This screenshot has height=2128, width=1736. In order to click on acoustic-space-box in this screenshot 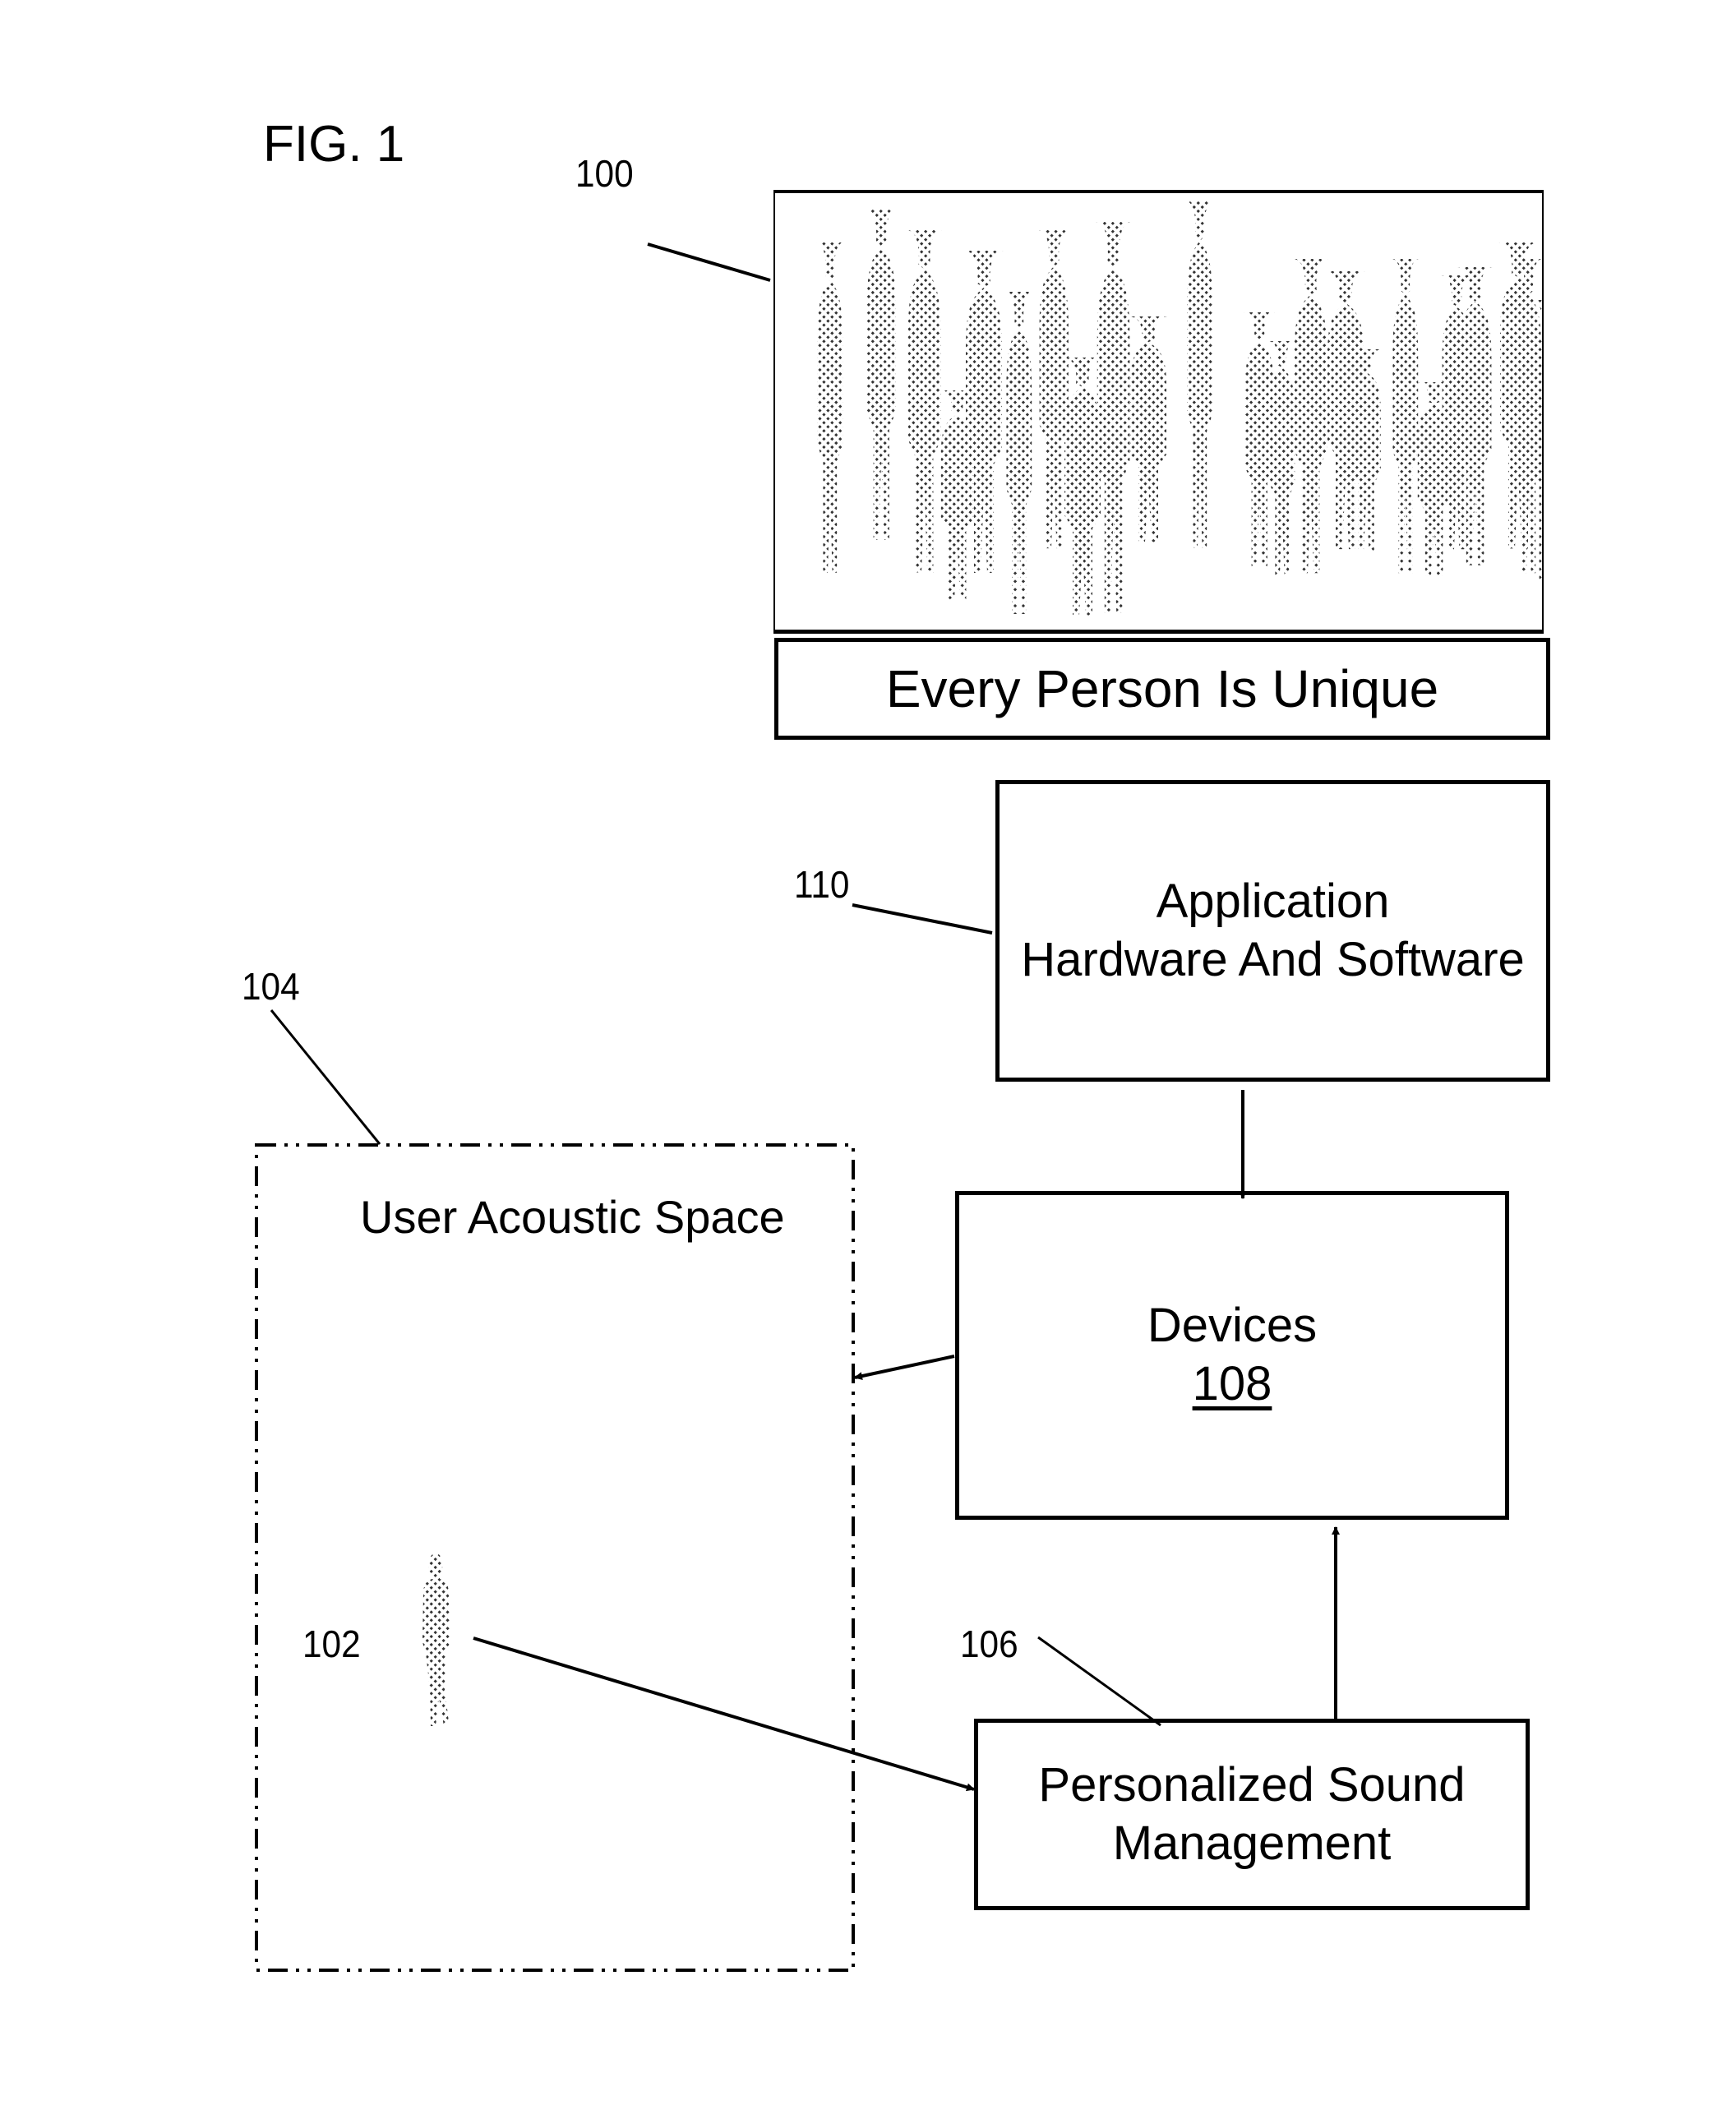, I will do `click(555, 1557)`.